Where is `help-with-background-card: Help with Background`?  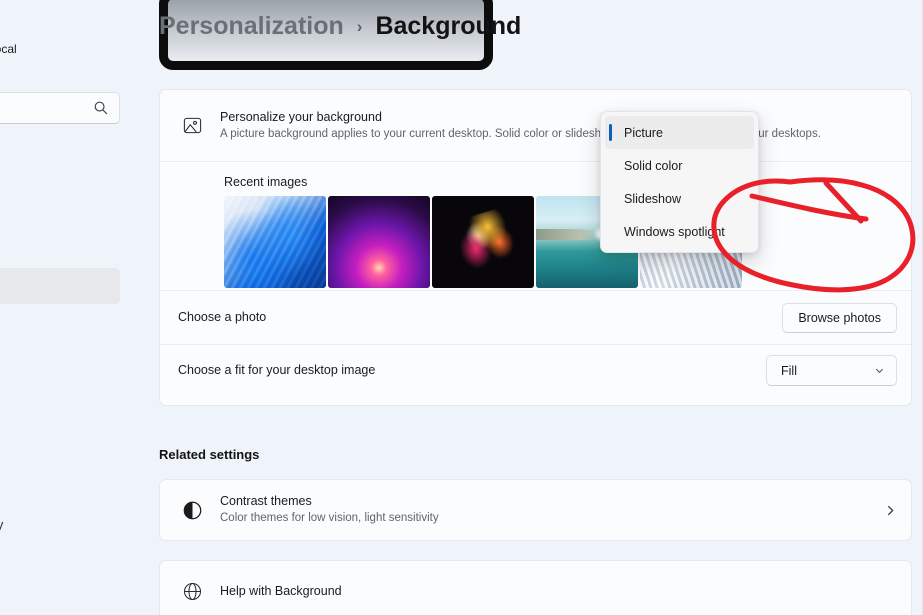 help-with-background-card: Help with Background is located at coordinates (535, 587).